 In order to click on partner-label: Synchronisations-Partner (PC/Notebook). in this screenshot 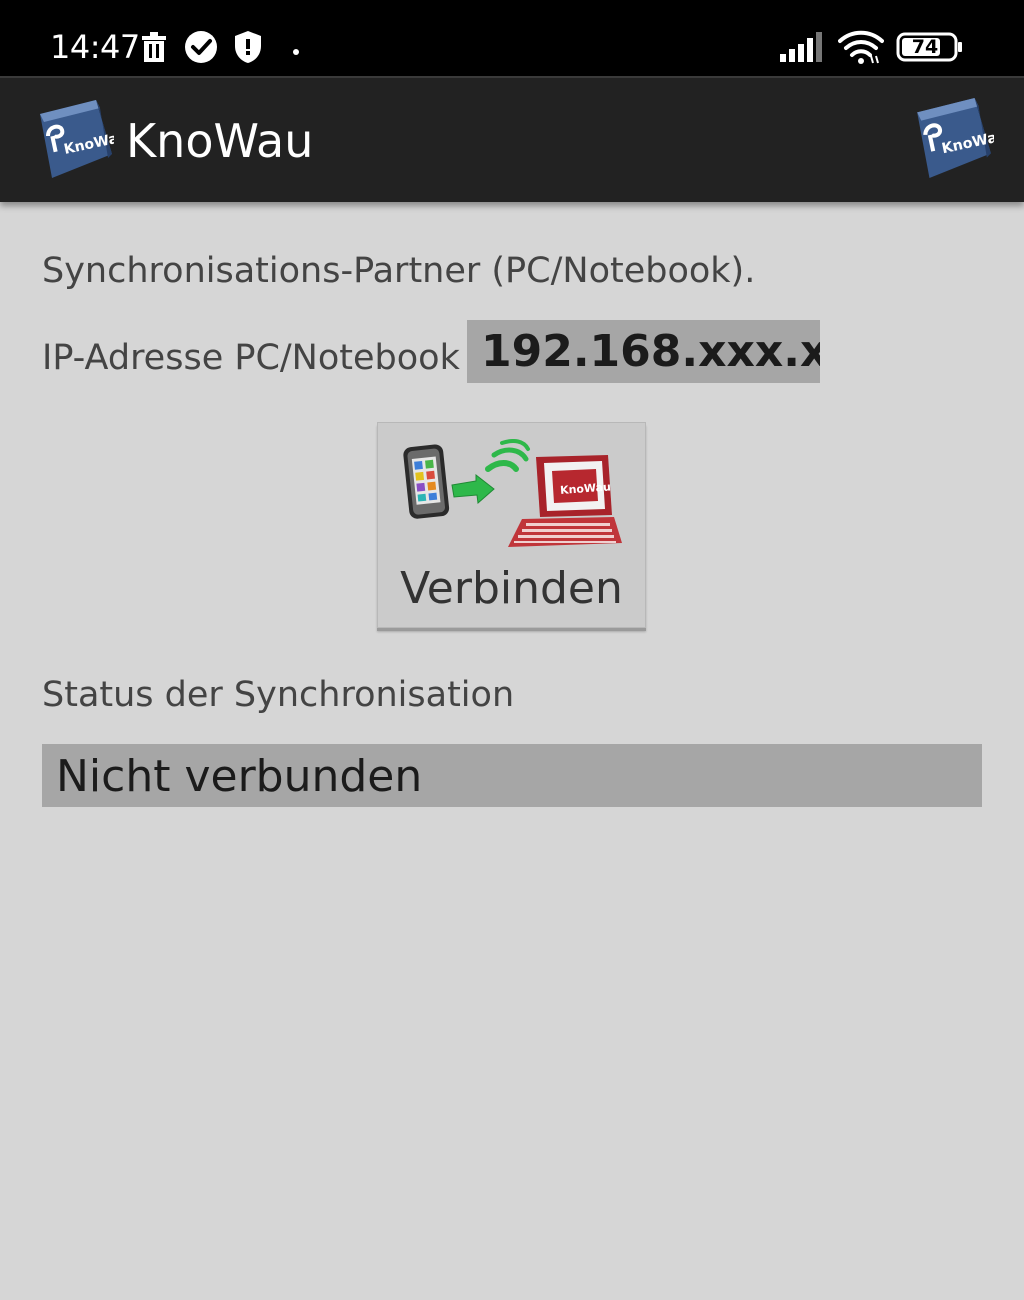, I will do `click(399, 271)`.